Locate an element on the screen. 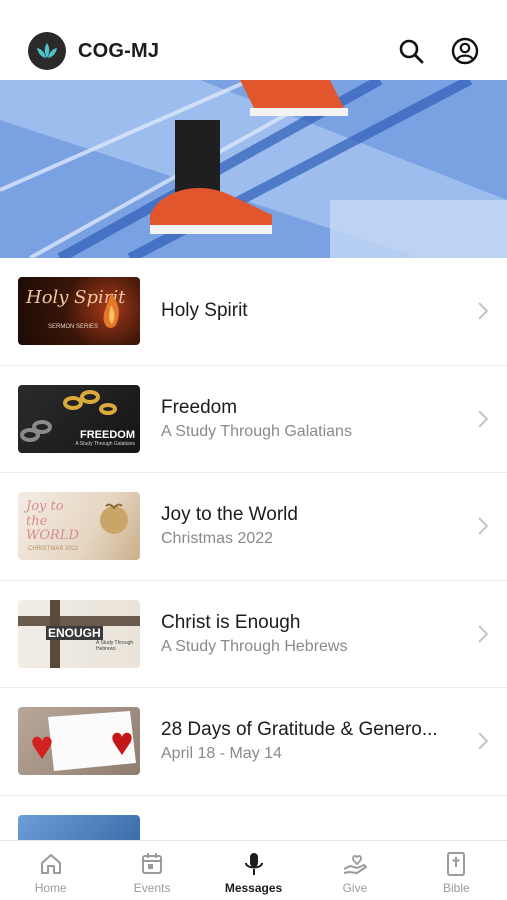 The image size is (507, 900). thumbnail-subtext: A Study Through Galatians is located at coordinates (105, 443).